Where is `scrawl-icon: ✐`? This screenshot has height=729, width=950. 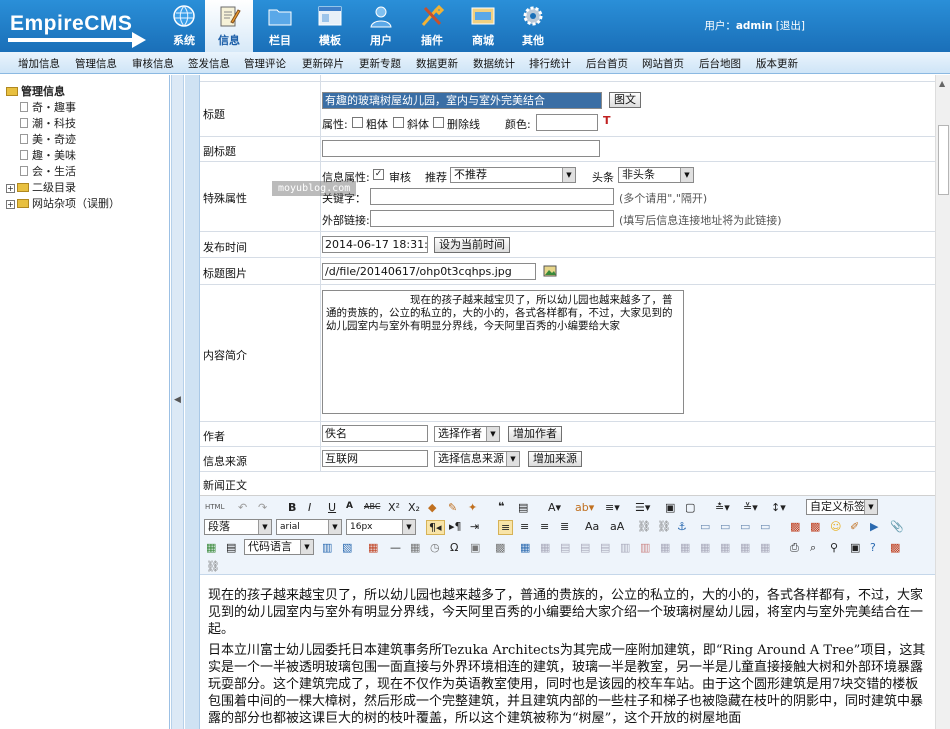 scrawl-icon: ✐ is located at coordinates (854, 526).